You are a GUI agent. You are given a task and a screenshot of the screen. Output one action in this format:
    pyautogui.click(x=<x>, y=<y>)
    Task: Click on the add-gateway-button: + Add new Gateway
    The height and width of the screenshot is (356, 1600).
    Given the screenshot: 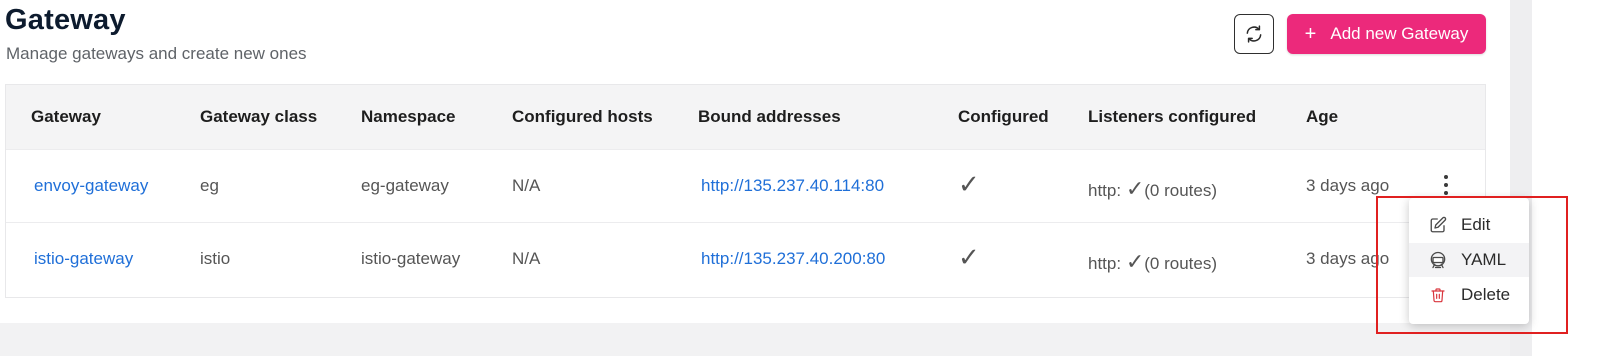 What is the action you would take?
    pyautogui.click(x=1386, y=34)
    